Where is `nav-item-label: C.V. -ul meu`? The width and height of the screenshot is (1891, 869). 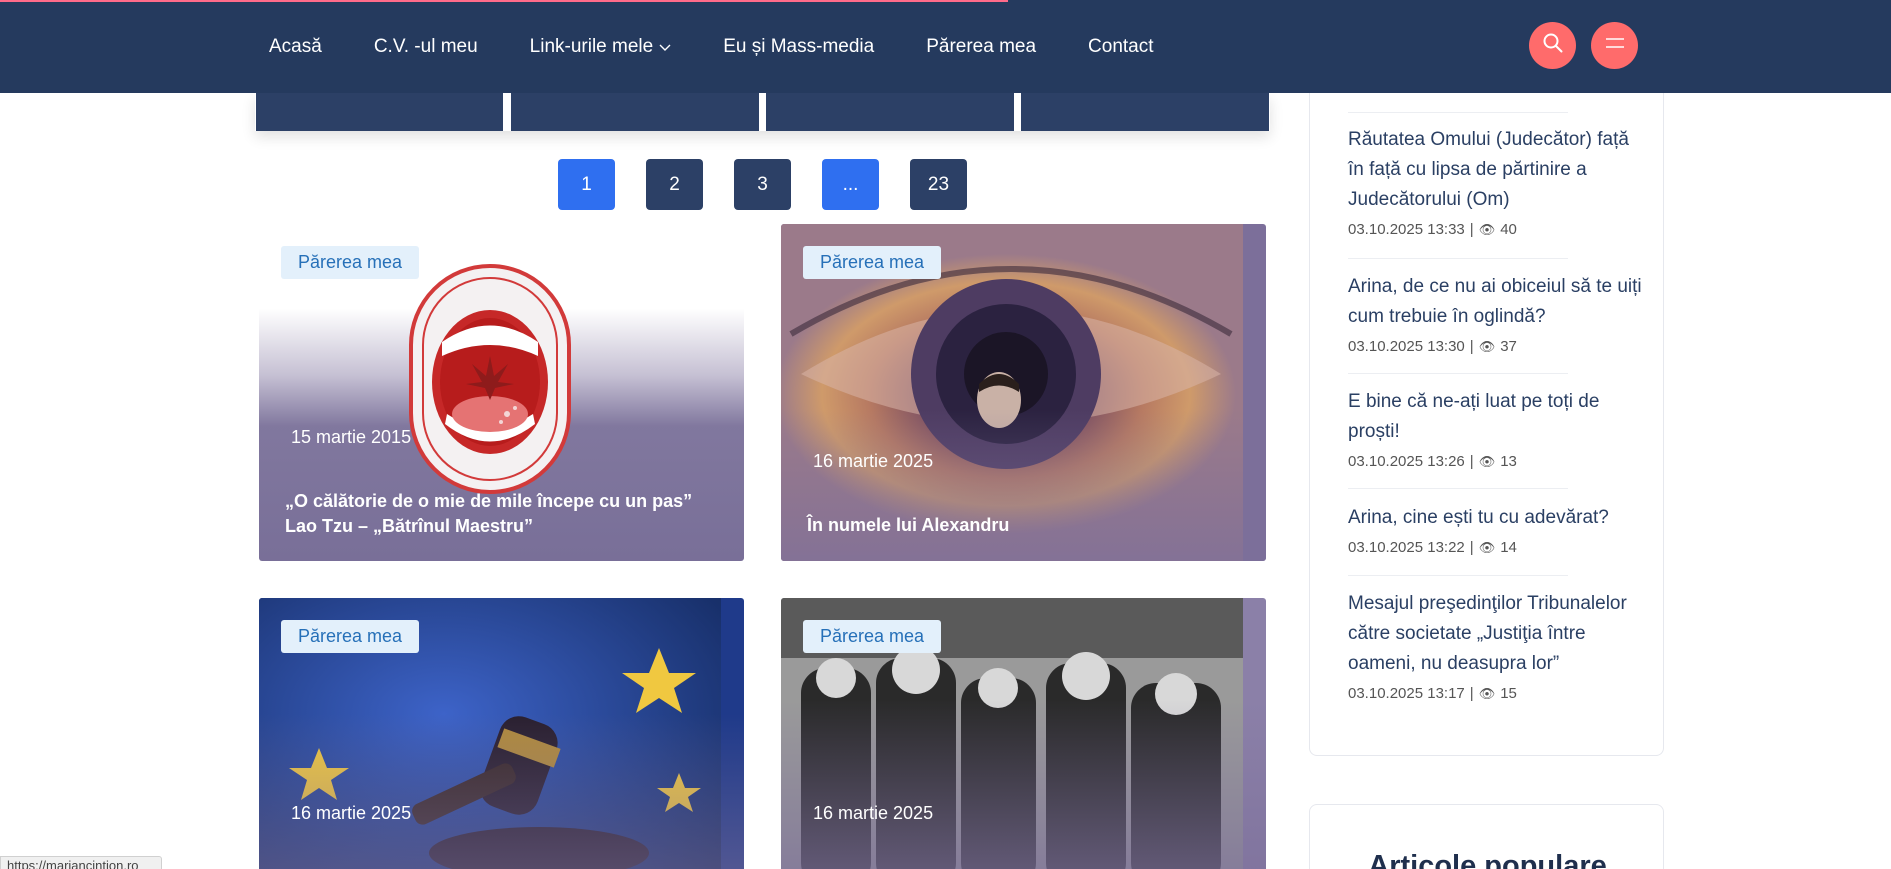 nav-item-label: C.V. -ul meu is located at coordinates (425, 46).